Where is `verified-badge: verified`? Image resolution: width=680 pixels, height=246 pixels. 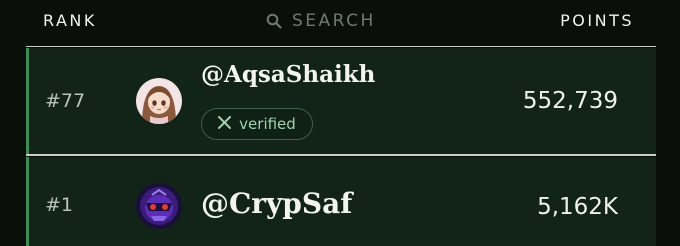 verified-badge: verified is located at coordinates (257, 124).